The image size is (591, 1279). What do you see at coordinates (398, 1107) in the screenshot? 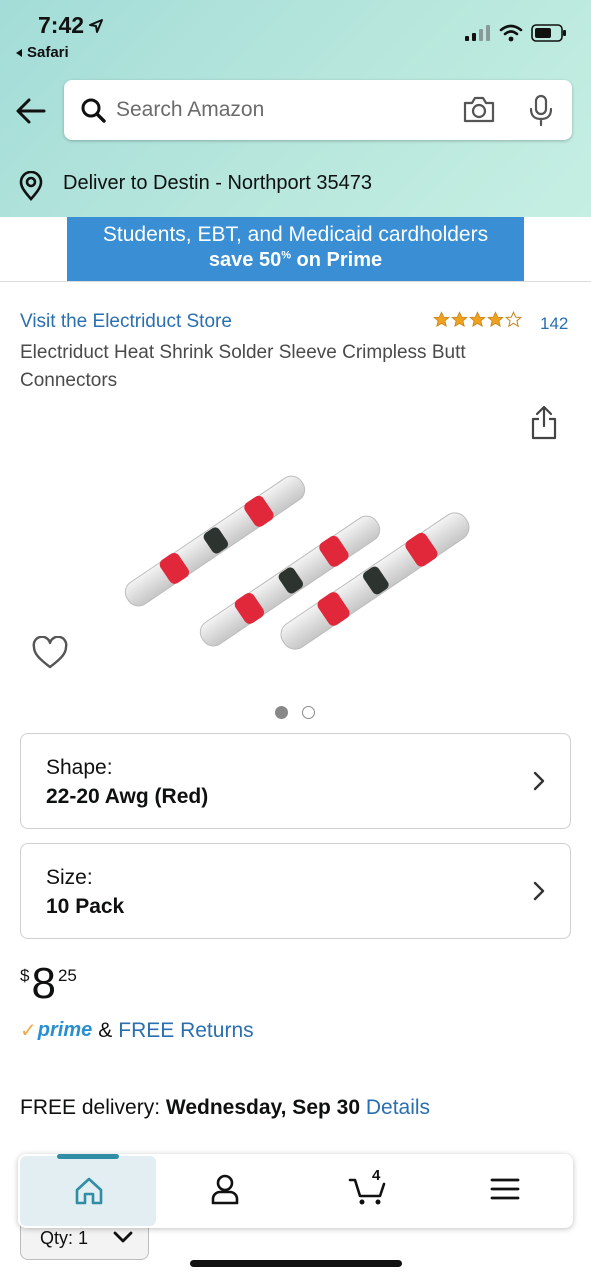
I see `delivery-details-link: Details` at bounding box center [398, 1107].